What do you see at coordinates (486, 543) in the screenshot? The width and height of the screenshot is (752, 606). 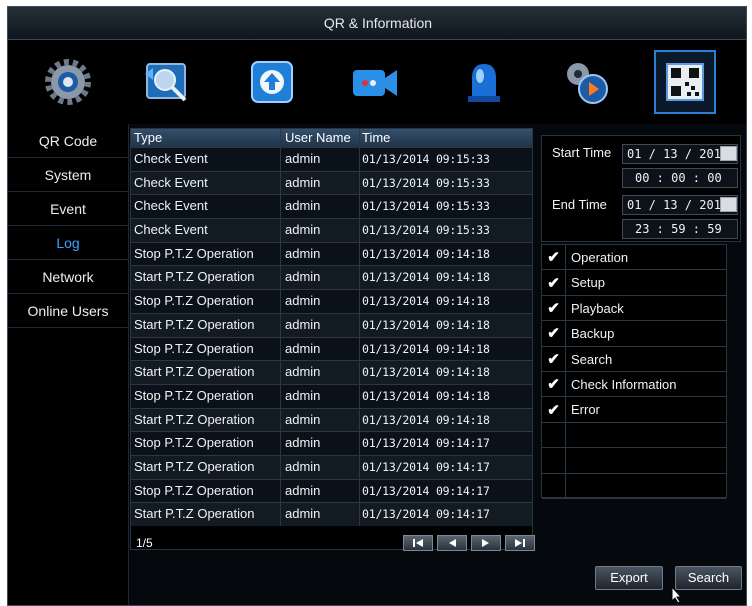 I see `next-page-icon` at bounding box center [486, 543].